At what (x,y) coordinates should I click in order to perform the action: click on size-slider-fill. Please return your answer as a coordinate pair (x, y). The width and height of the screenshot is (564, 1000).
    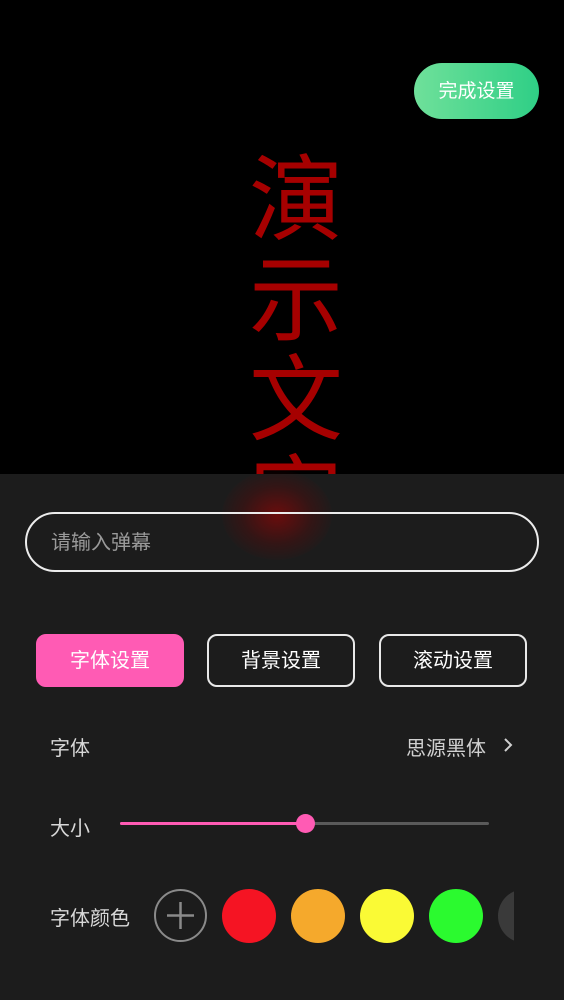
    Looking at the image, I should click on (212, 823).